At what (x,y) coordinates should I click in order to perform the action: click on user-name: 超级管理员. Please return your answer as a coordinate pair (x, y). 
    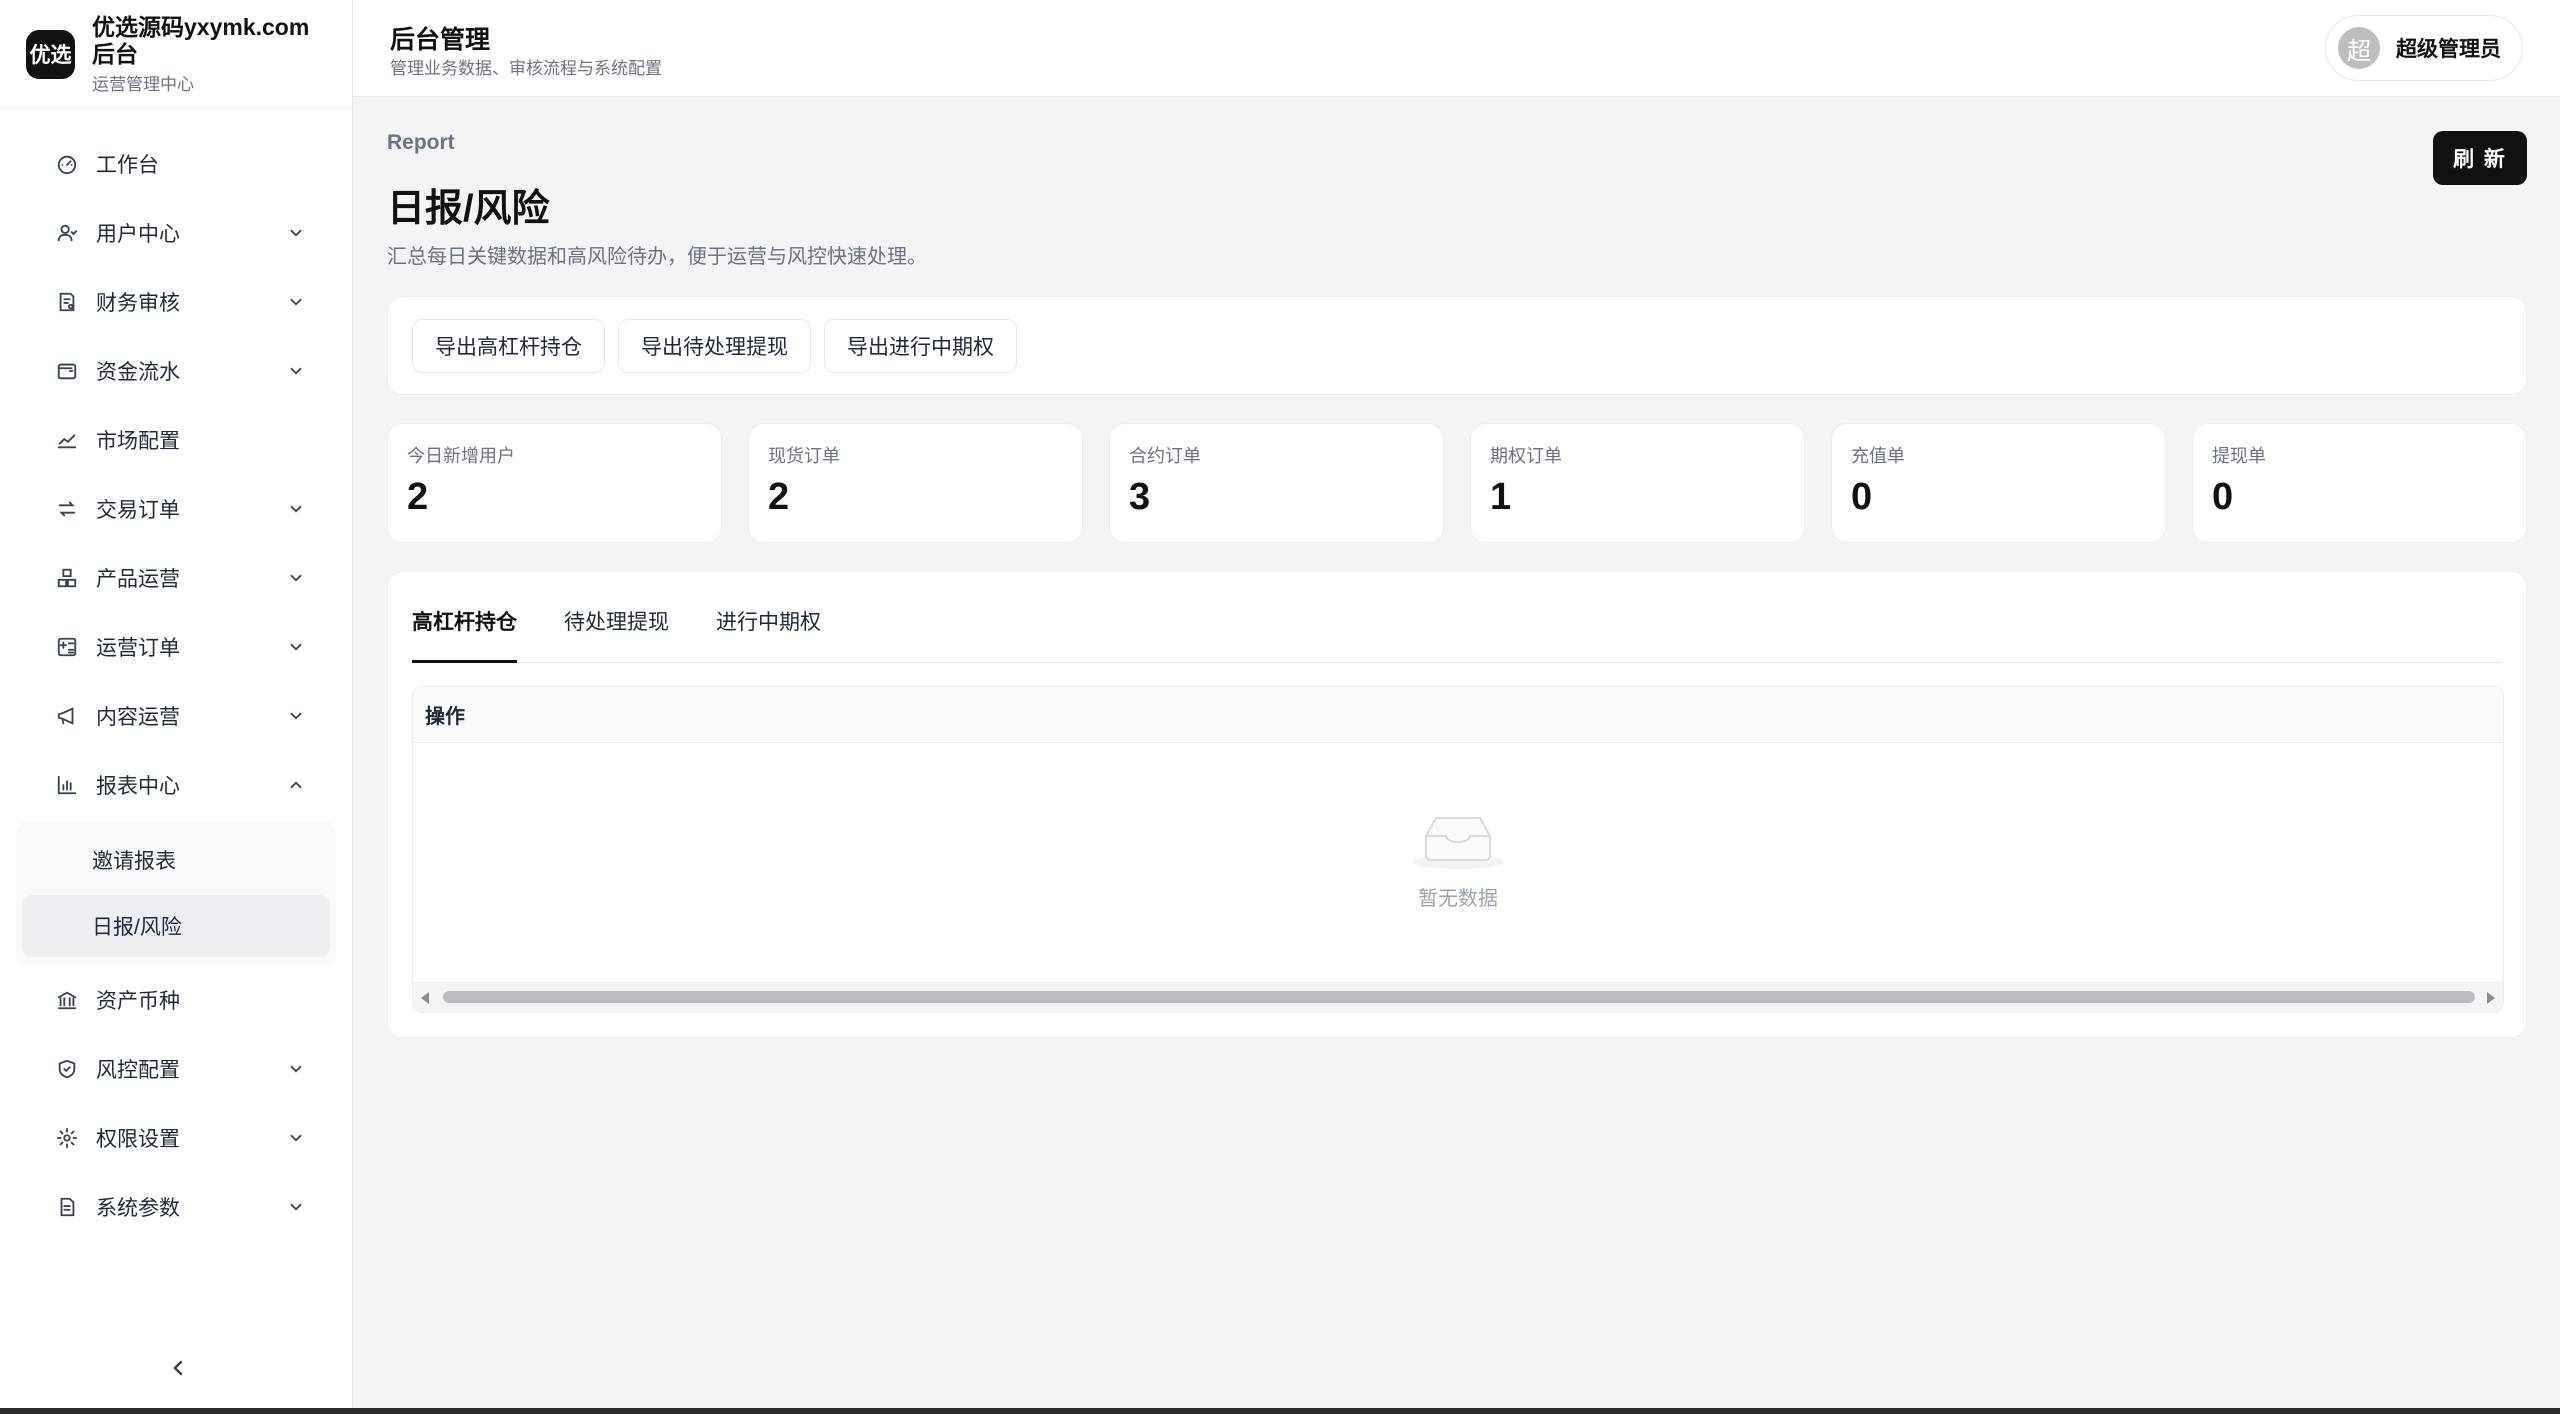
    Looking at the image, I should click on (2448, 49).